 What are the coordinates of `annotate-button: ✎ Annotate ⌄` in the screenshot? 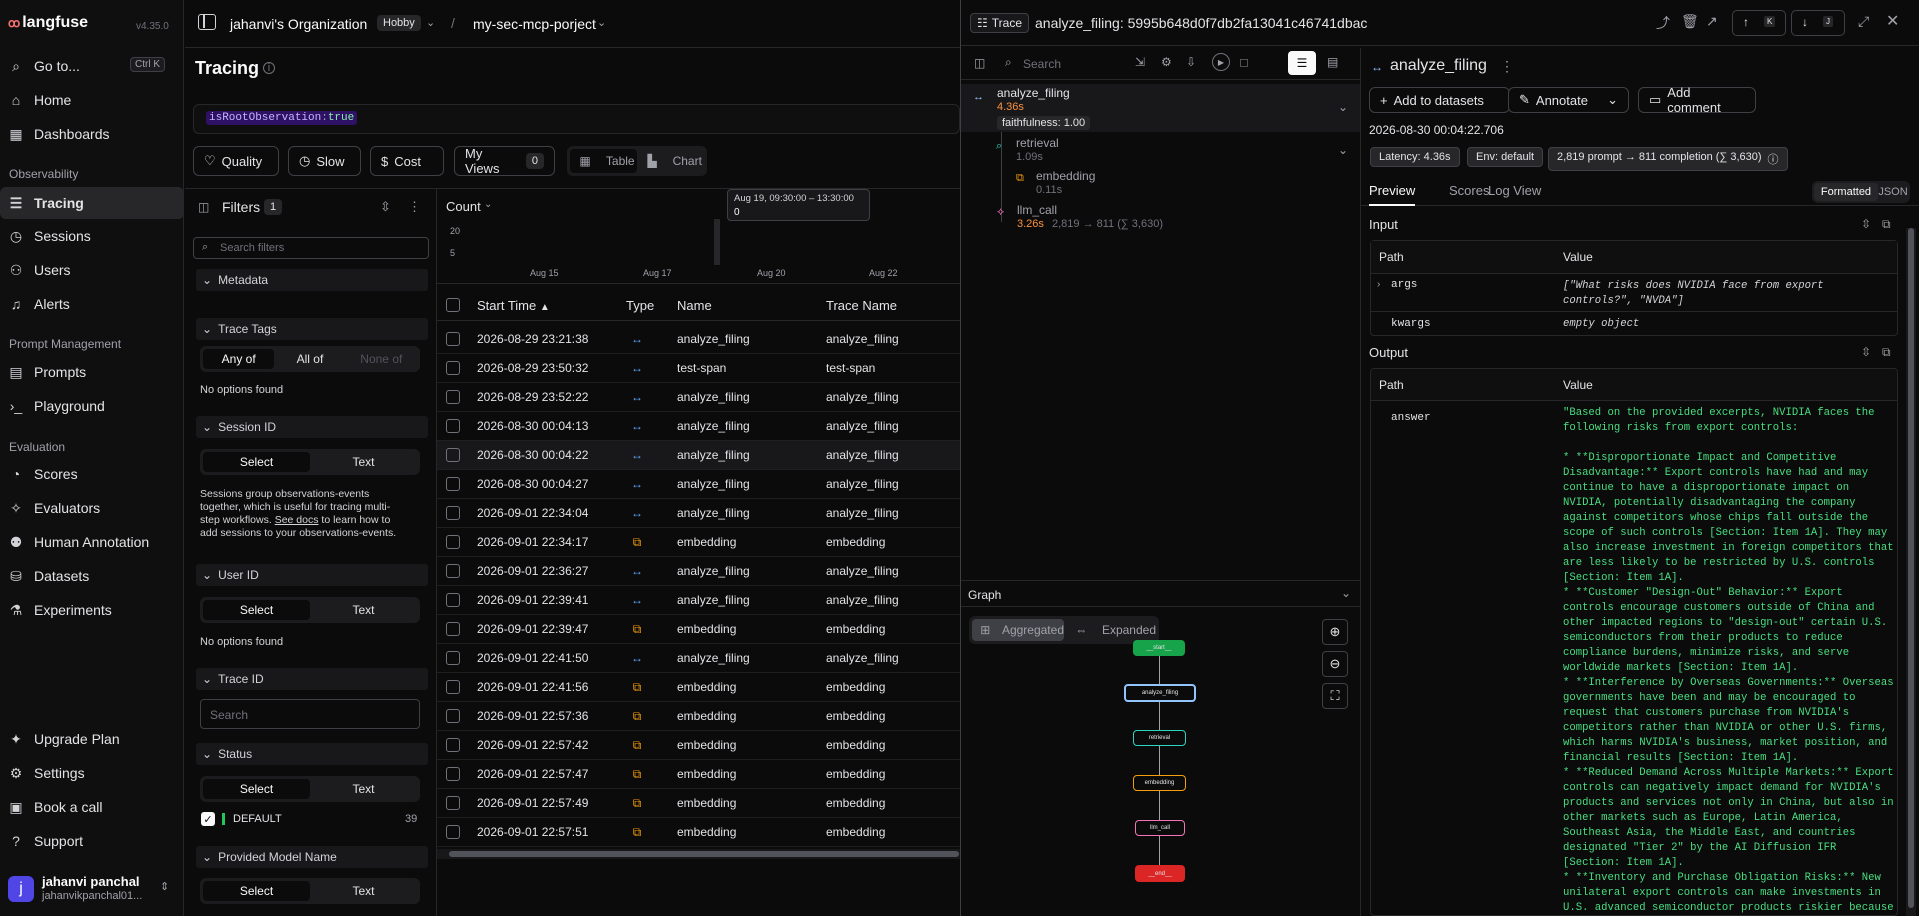 It's located at (1568, 100).